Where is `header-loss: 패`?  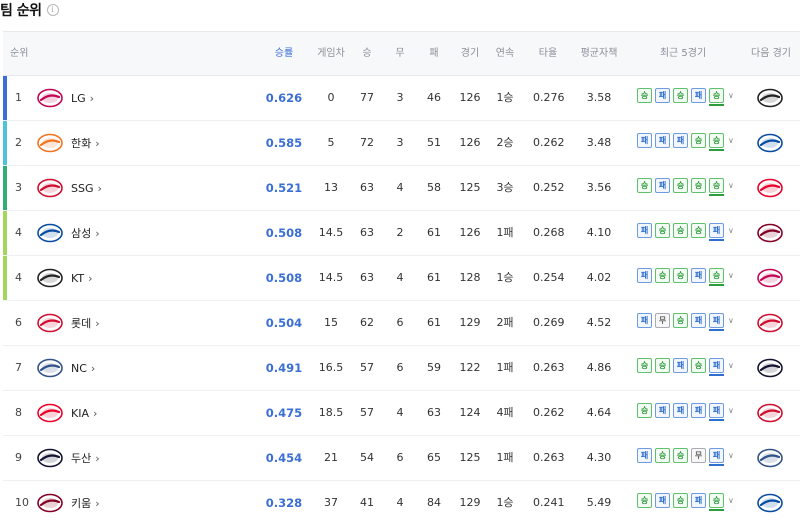 header-loss: 패 is located at coordinates (434, 54).